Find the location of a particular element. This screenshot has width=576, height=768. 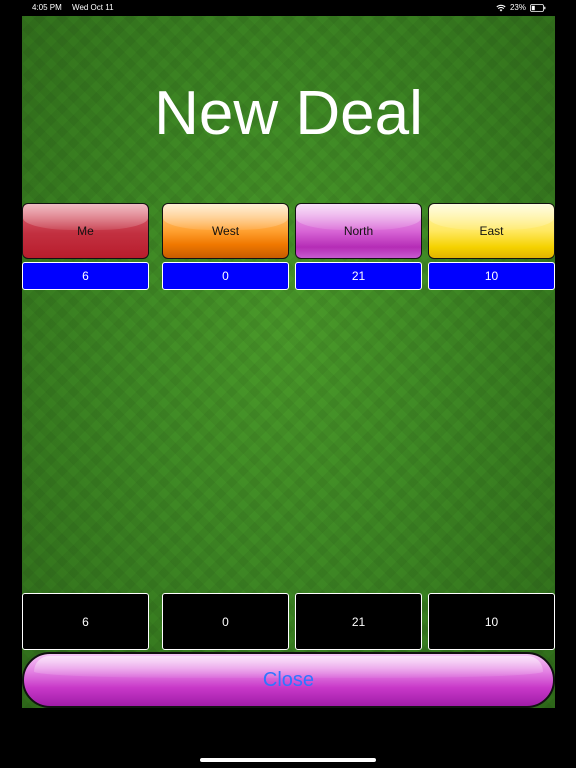

total-west: 0 is located at coordinates (225, 621).